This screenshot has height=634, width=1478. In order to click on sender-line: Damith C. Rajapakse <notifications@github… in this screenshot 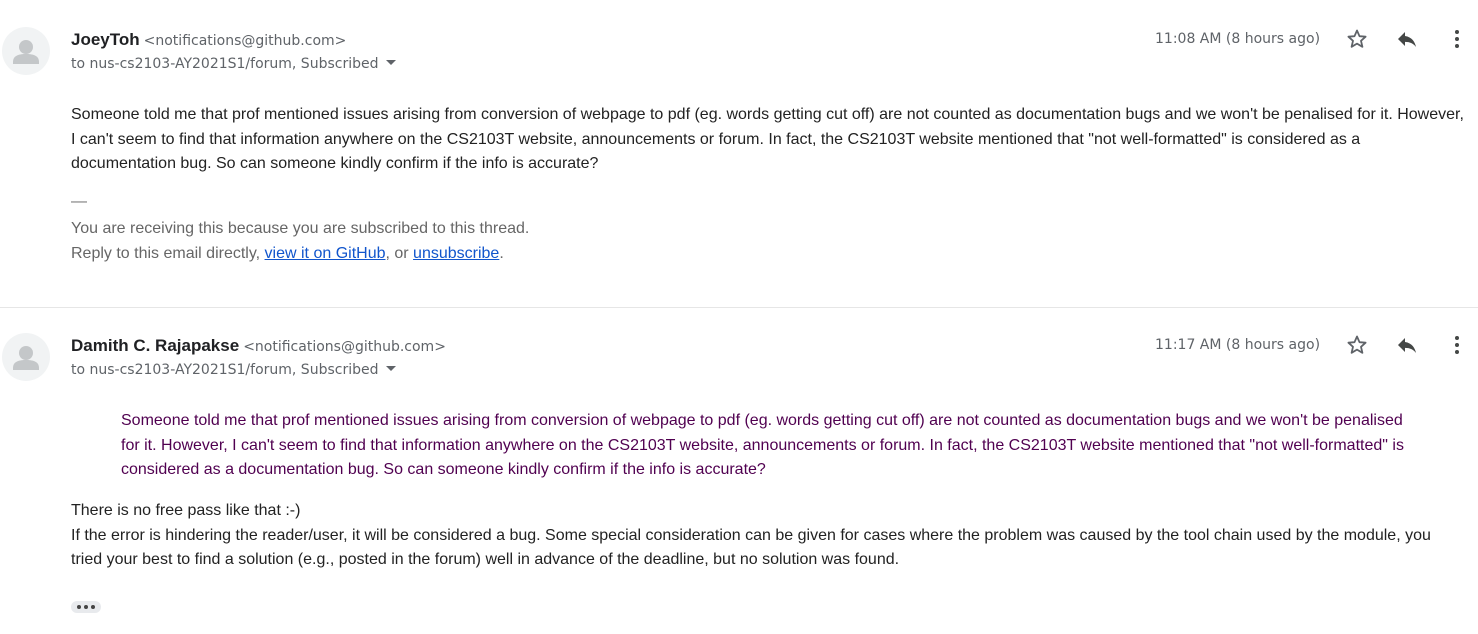, I will do `click(258, 346)`.